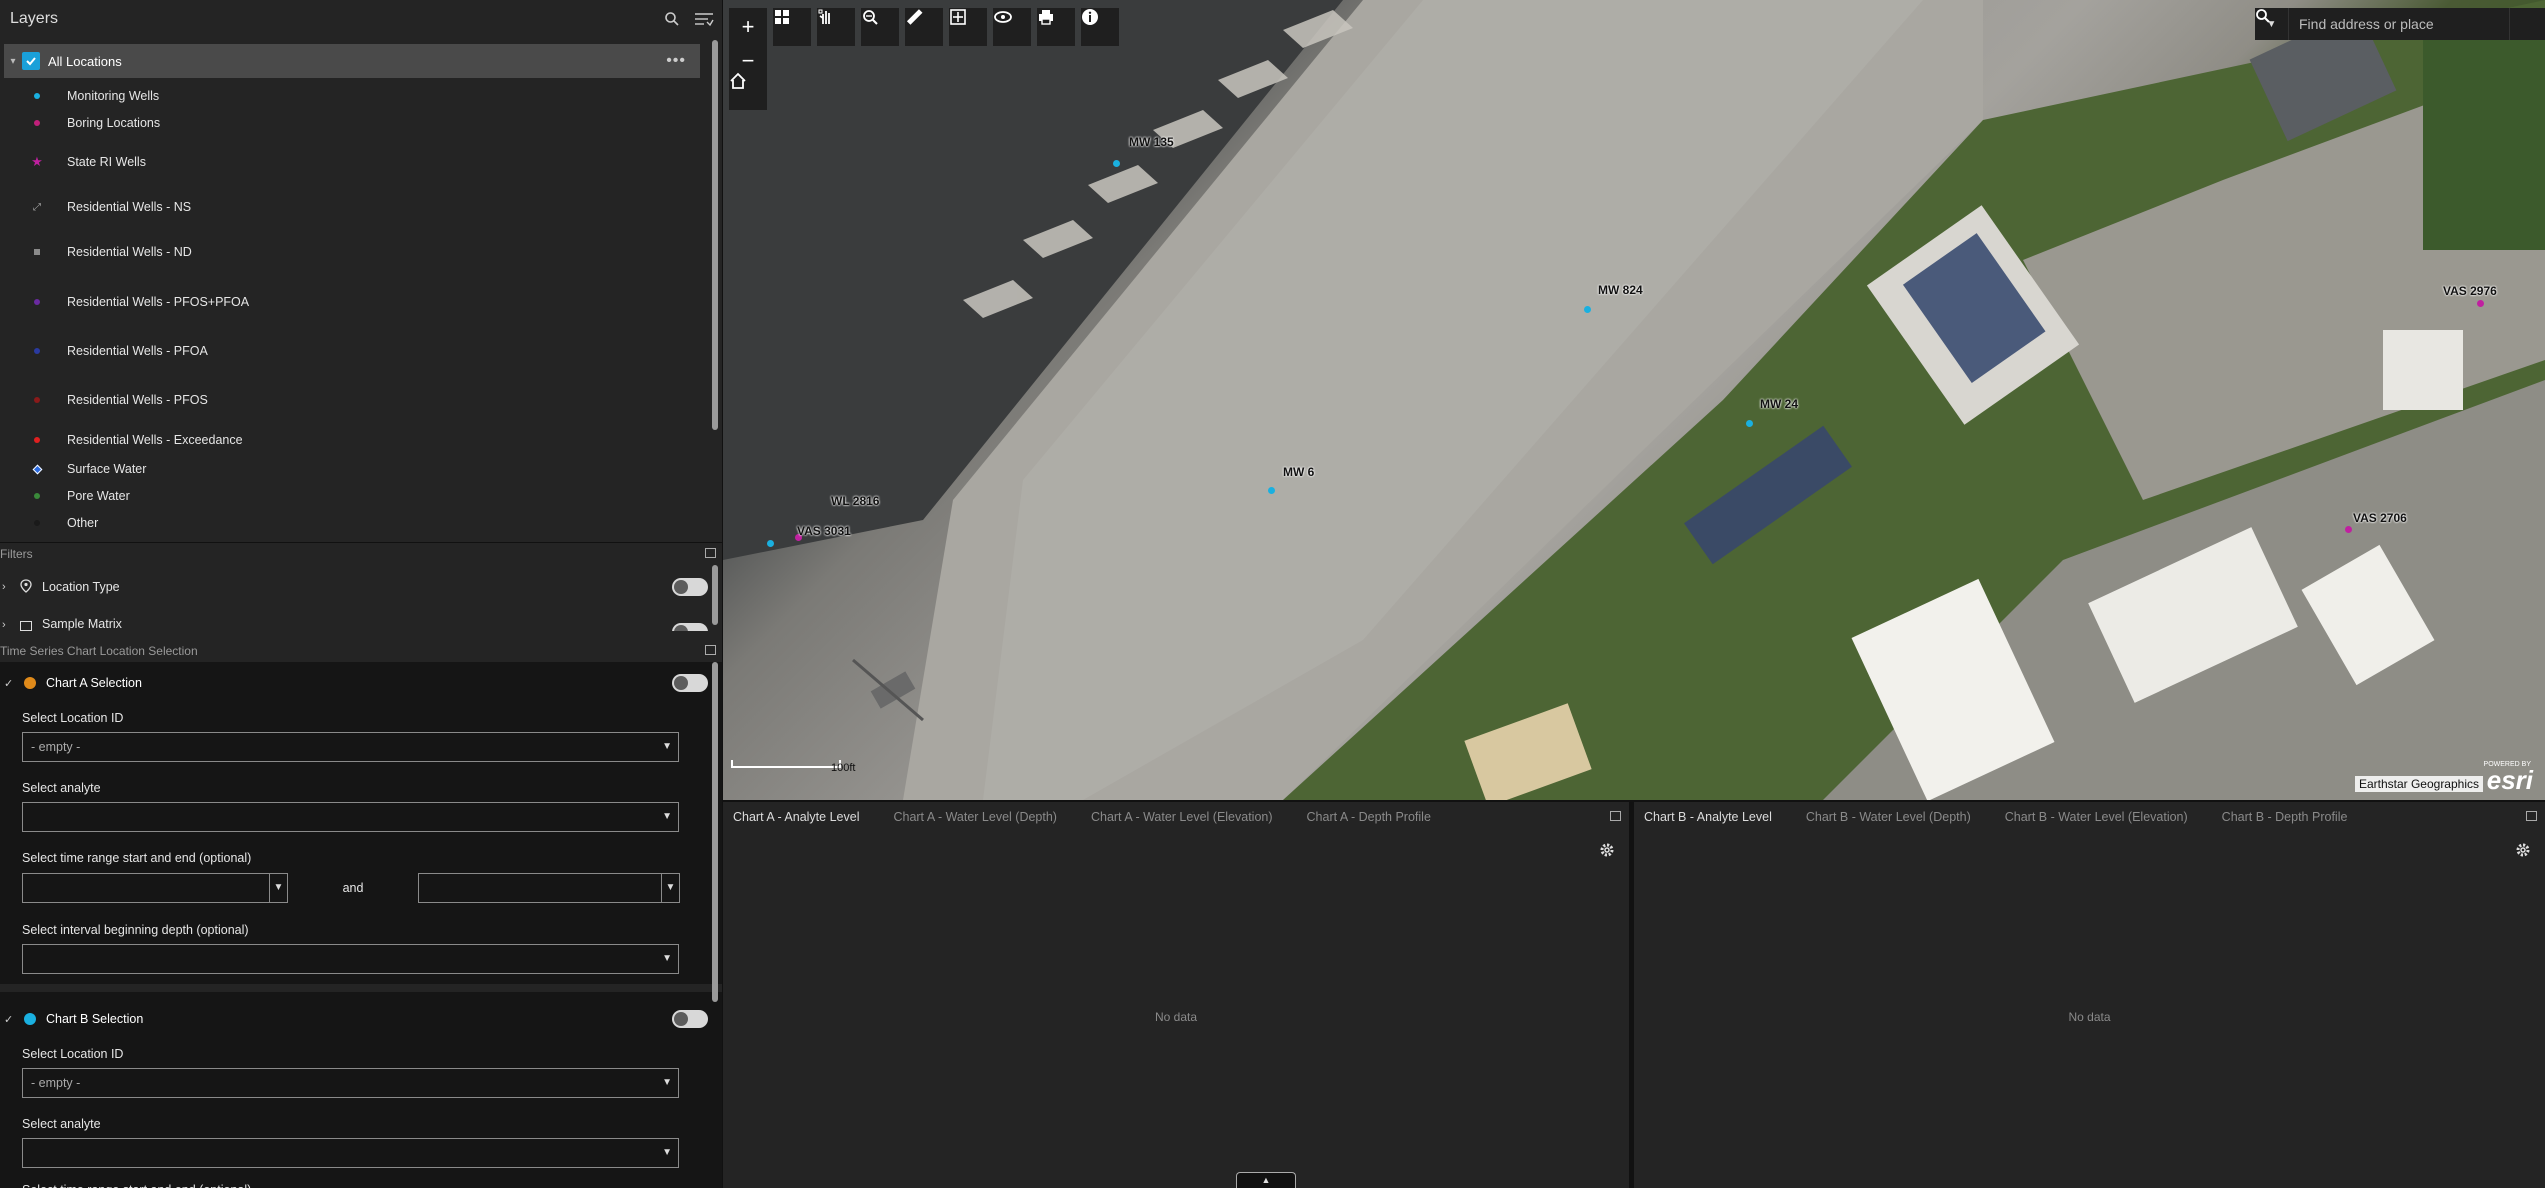 The image size is (2545, 1188). I want to click on tab-chart-b-0: Chart B - Analyte Level, so click(1708, 817).